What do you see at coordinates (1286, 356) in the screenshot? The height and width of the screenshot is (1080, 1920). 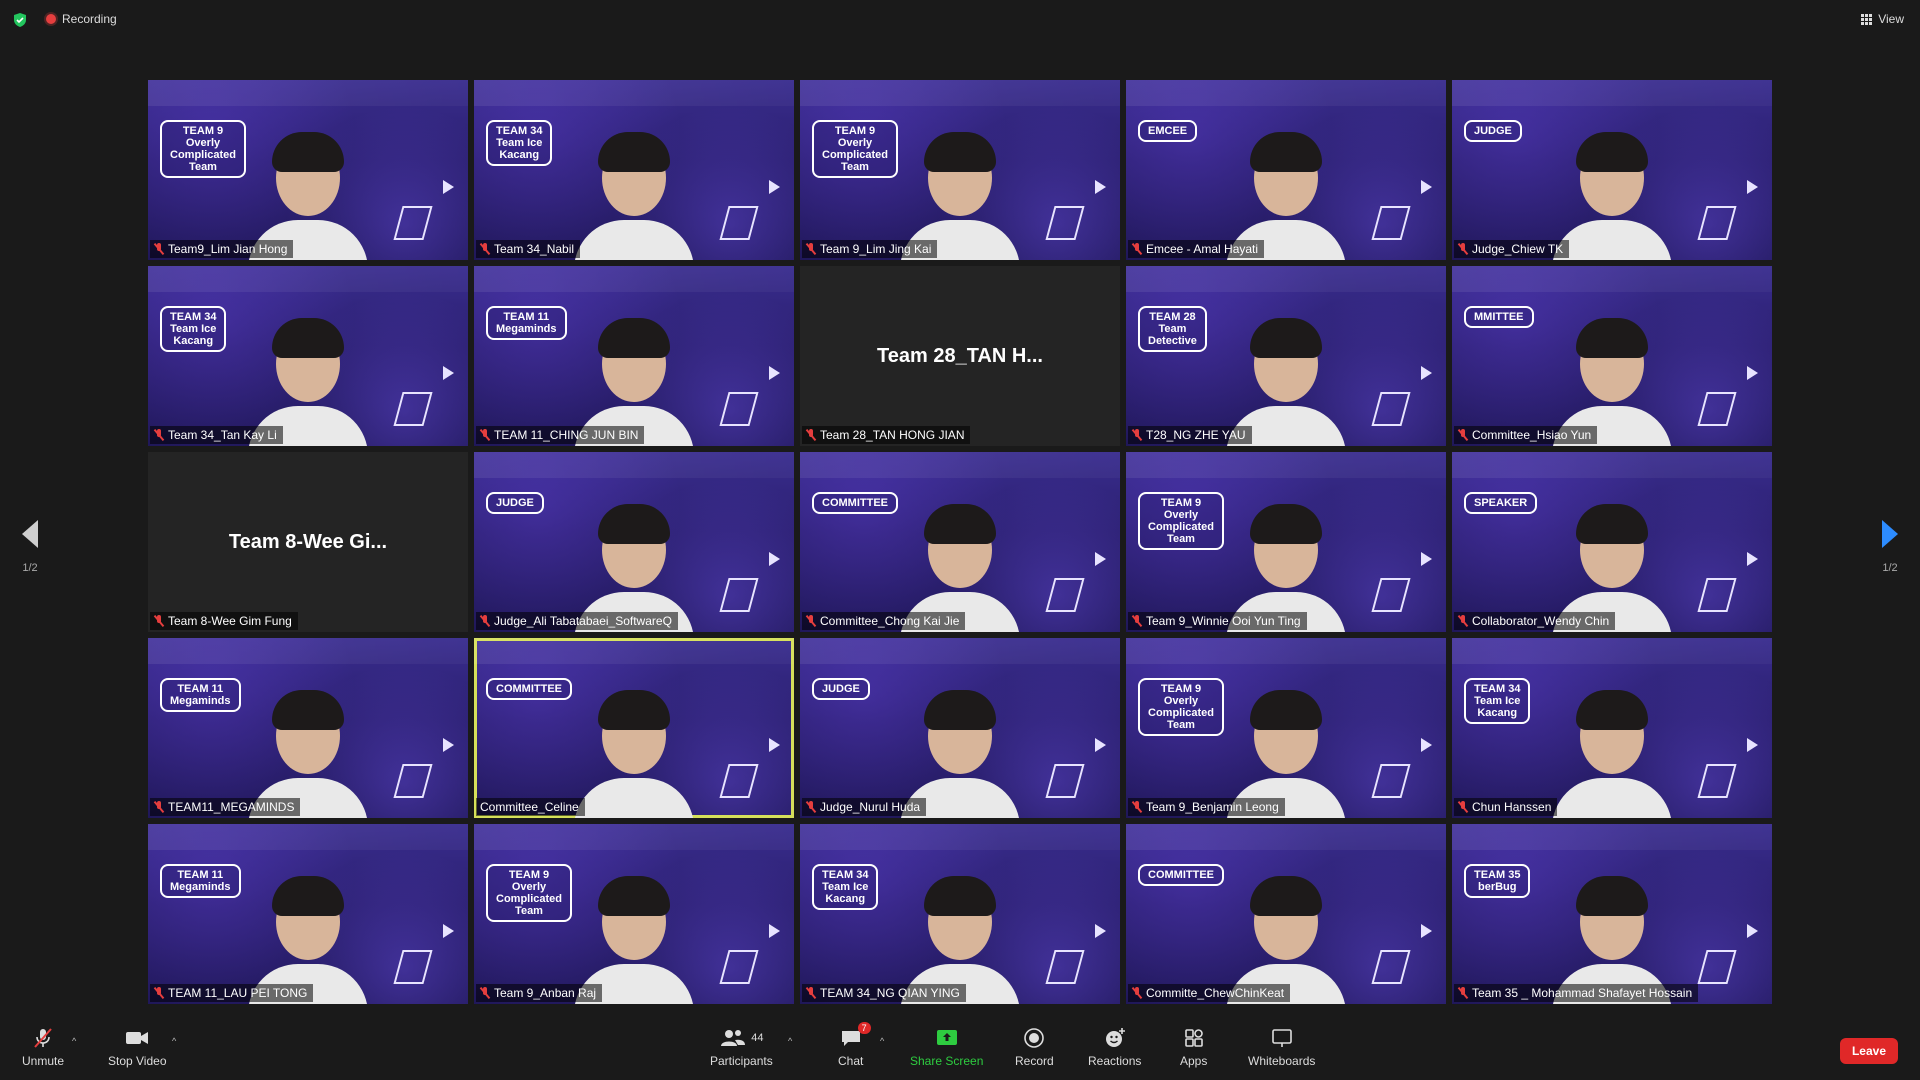 I see `participant-video-tile: TEAM 28 Team Detective T28_NG ZHE YAU` at bounding box center [1286, 356].